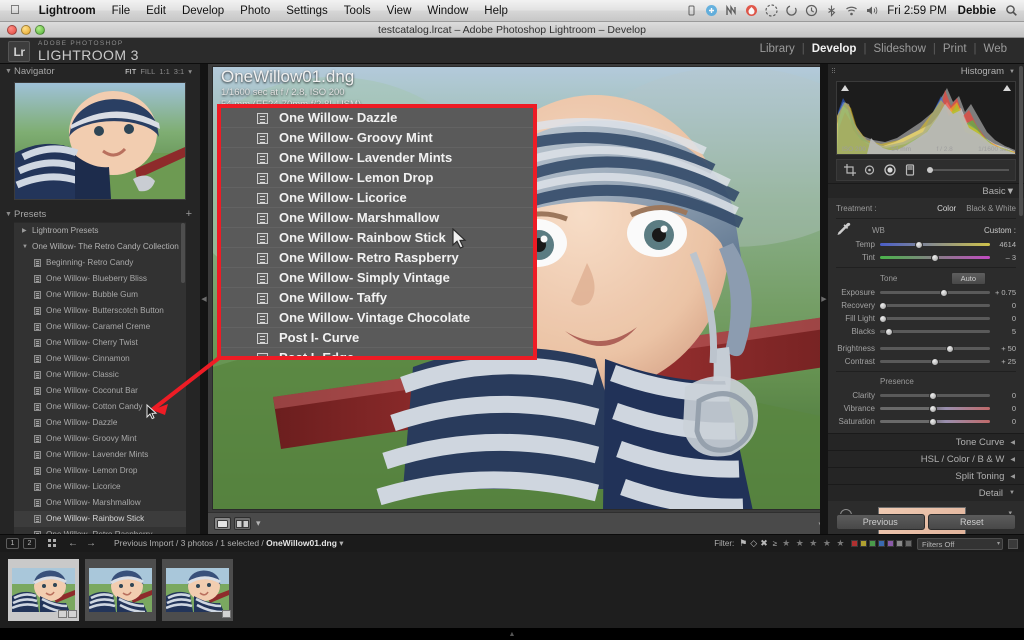 The width and height of the screenshot is (1024, 640). Describe the element at coordinates (377, 238) in the screenshot. I see `callout-item: One Willow- Rainbow Stick` at that location.